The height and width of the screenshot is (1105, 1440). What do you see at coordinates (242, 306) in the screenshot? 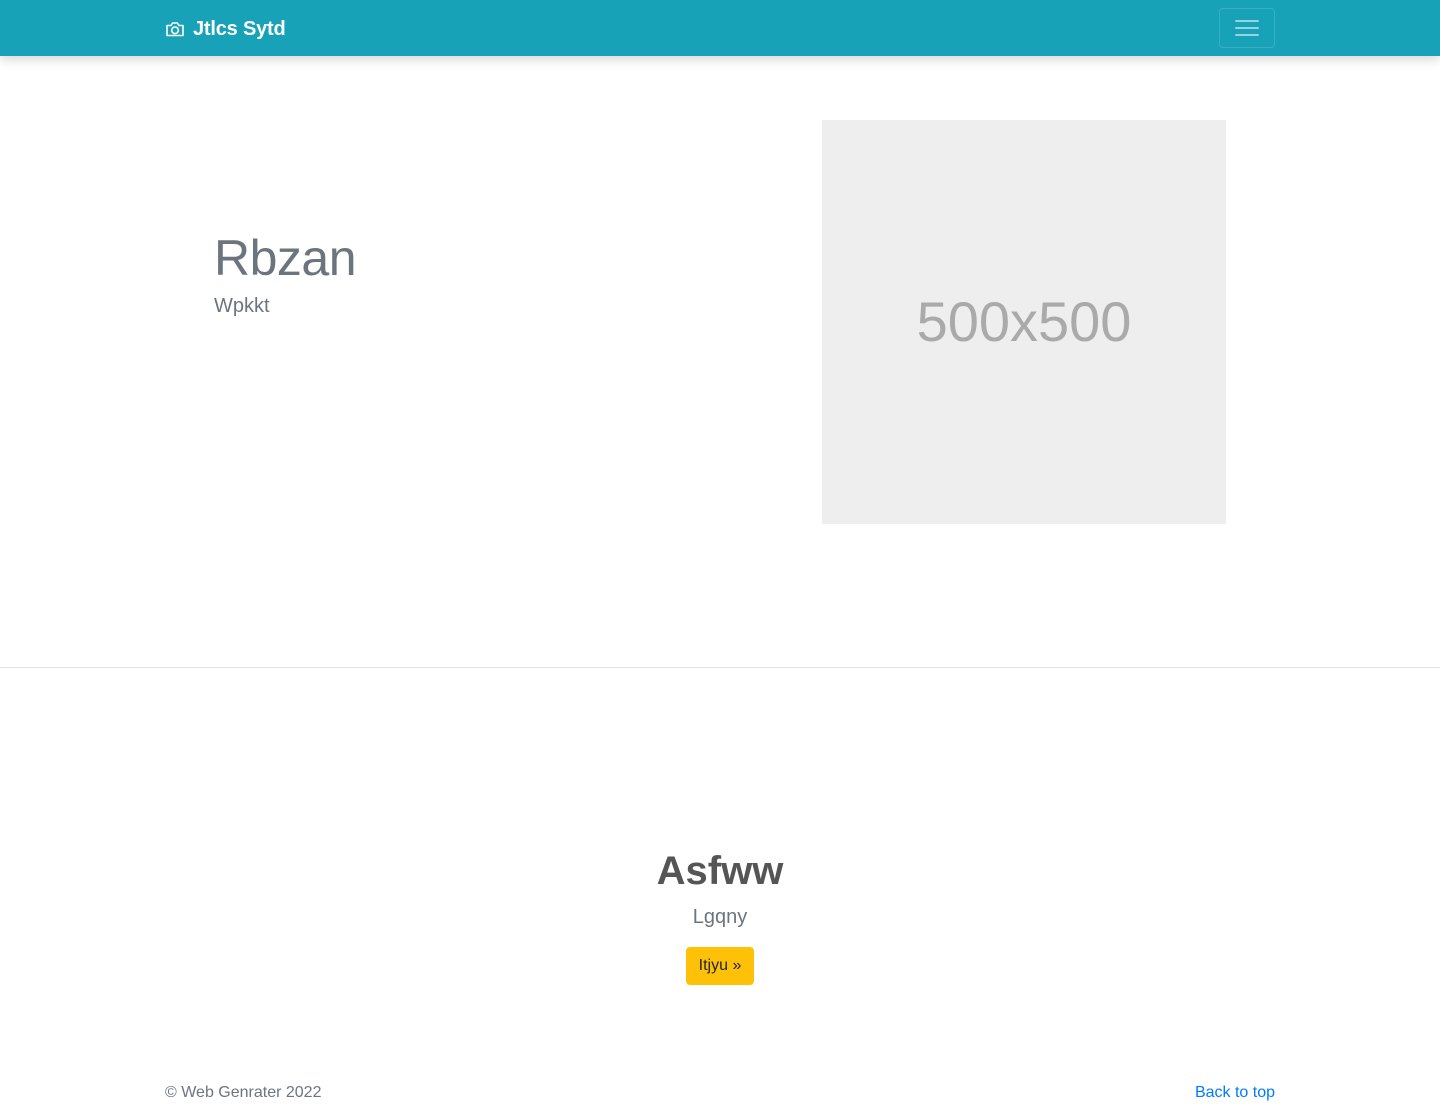
I see `hero-subtitle: Wpkkt` at bounding box center [242, 306].